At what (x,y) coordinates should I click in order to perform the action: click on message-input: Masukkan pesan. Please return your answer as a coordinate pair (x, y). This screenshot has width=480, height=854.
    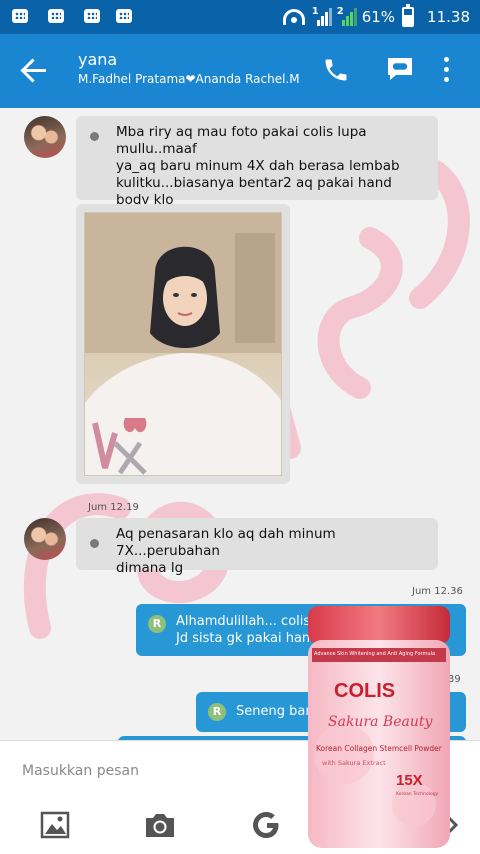
    Looking at the image, I should click on (80, 771).